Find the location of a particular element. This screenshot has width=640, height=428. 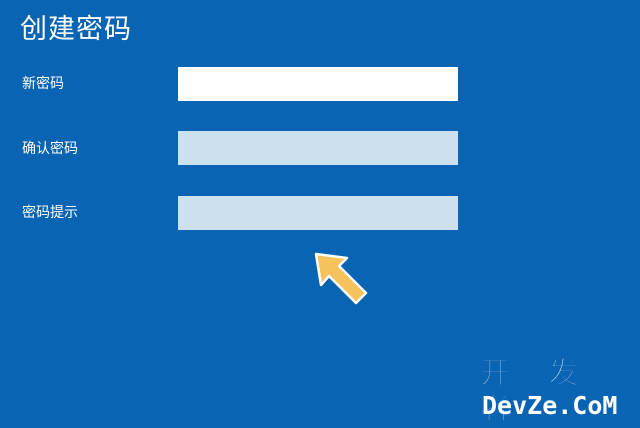

password-hint-field is located at coordinates (318, 213).